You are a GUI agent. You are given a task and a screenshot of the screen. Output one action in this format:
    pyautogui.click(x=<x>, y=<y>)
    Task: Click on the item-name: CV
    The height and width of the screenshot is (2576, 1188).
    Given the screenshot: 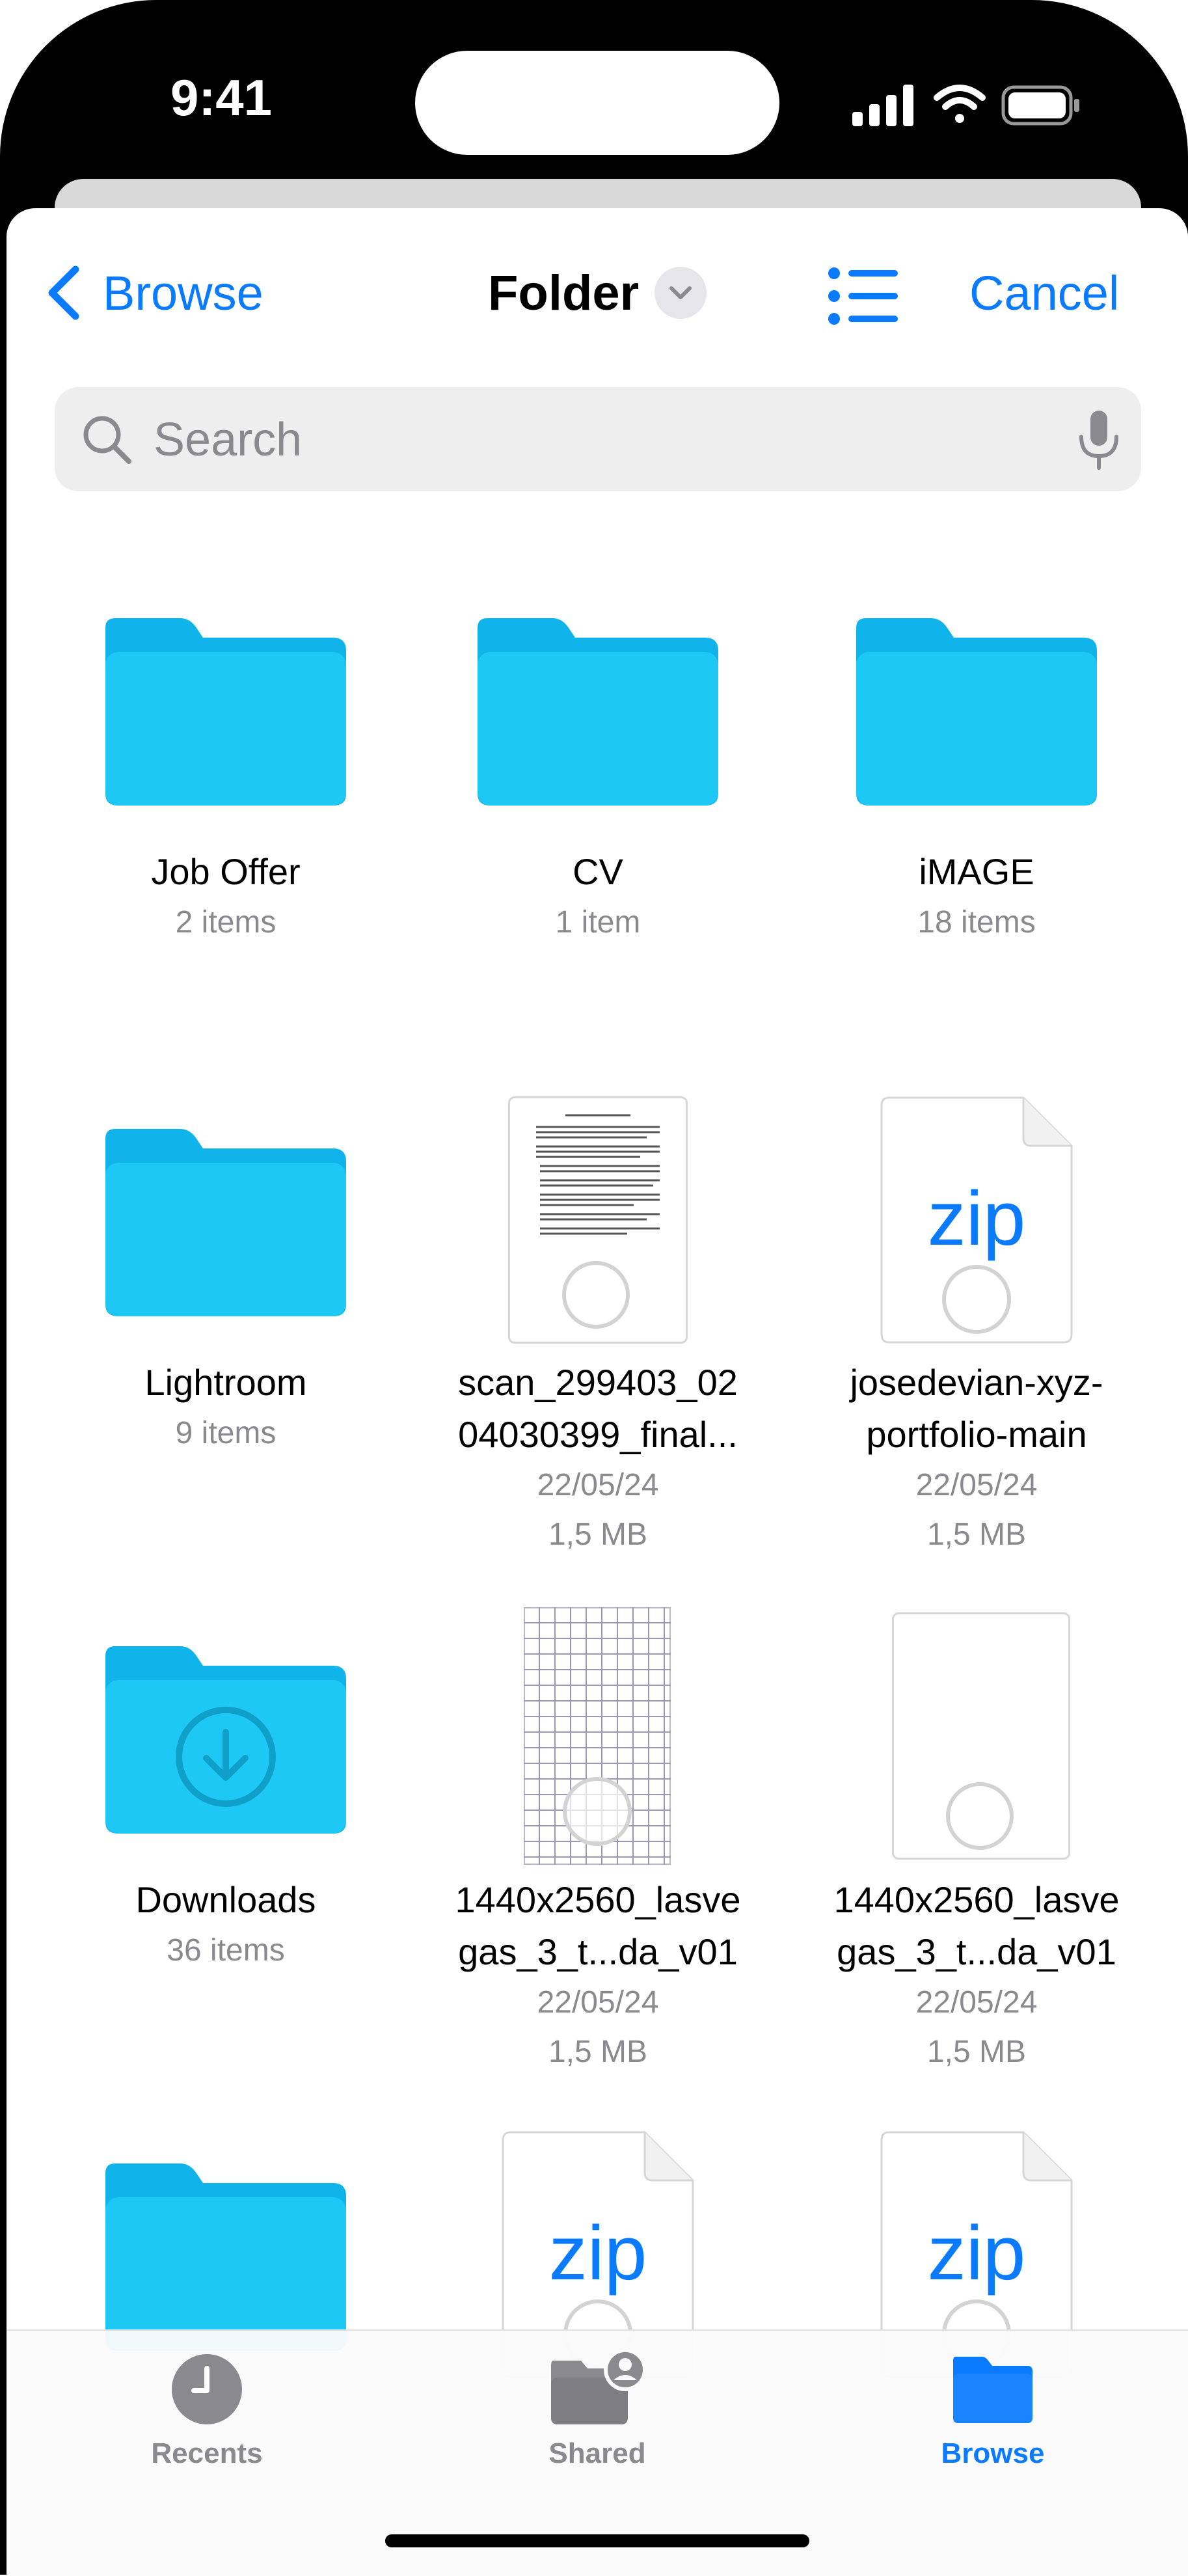 What is the action you would take?
    pyautogui.click(x=598, y=872)
    